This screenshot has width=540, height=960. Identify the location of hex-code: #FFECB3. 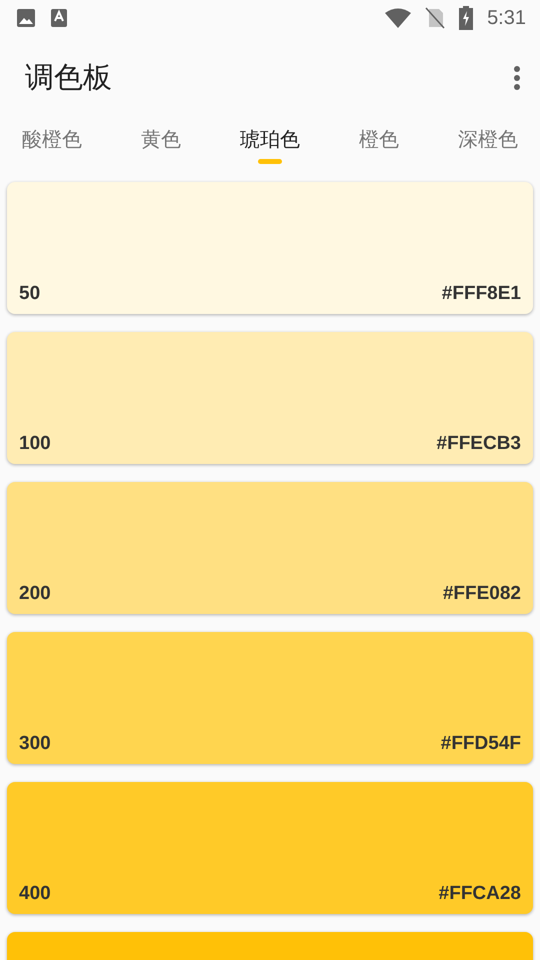
(478, 444).